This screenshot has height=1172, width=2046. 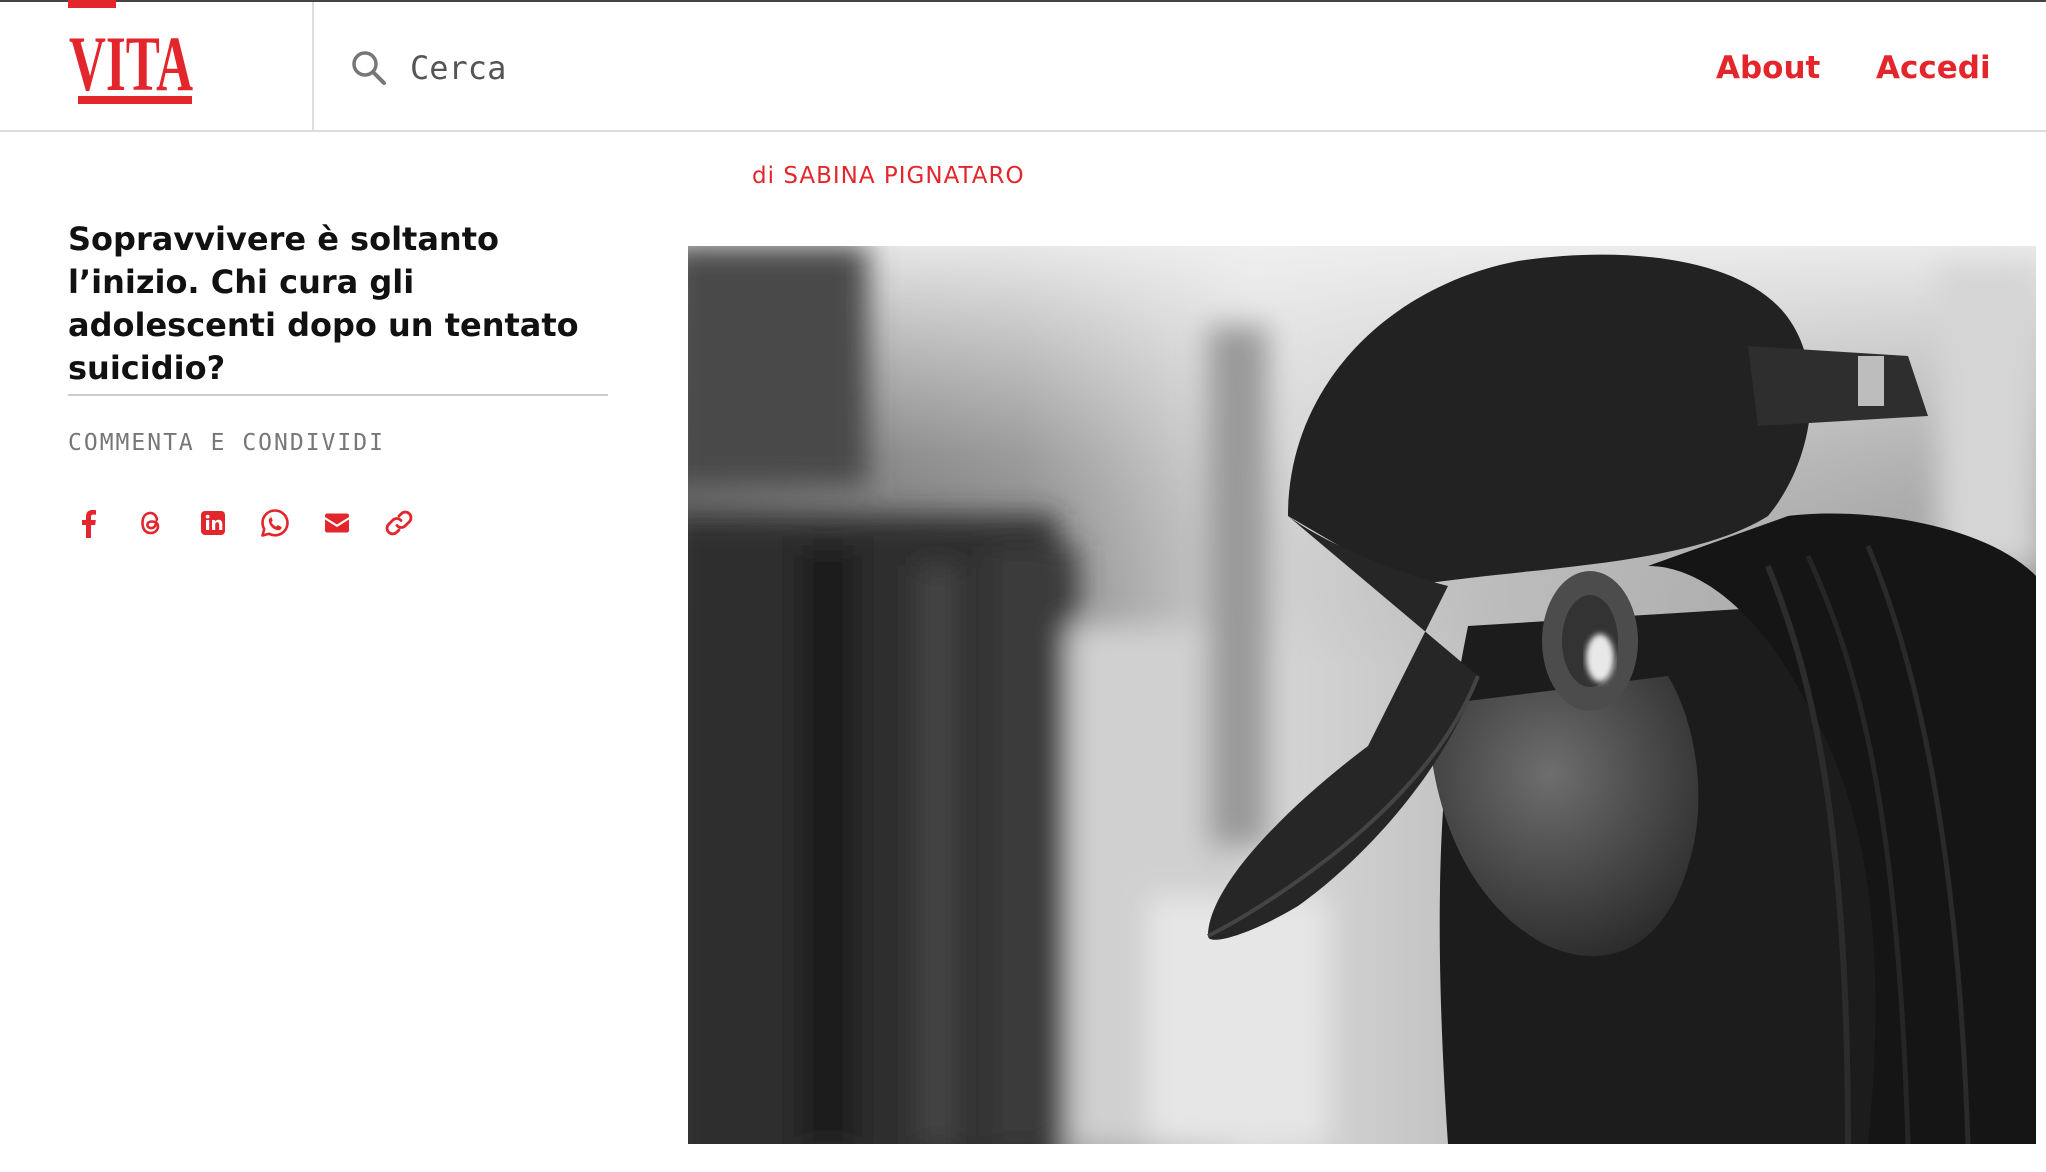 I want to click on nav-about-link: About, so click(x=1768, y=68).